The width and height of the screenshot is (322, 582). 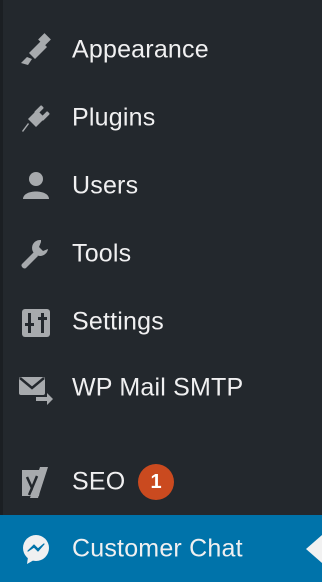 I want to click on wrench-icon, so click(x=36, y=254).